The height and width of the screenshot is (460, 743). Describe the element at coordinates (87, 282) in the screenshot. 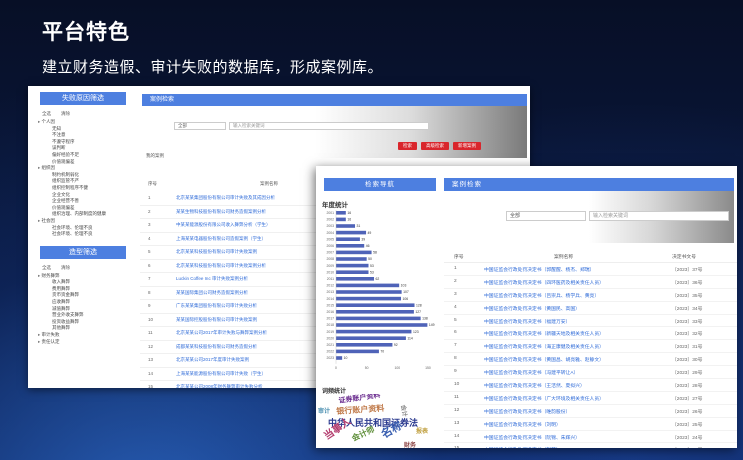

I see `tree-item: 收入舞弊` at that location.